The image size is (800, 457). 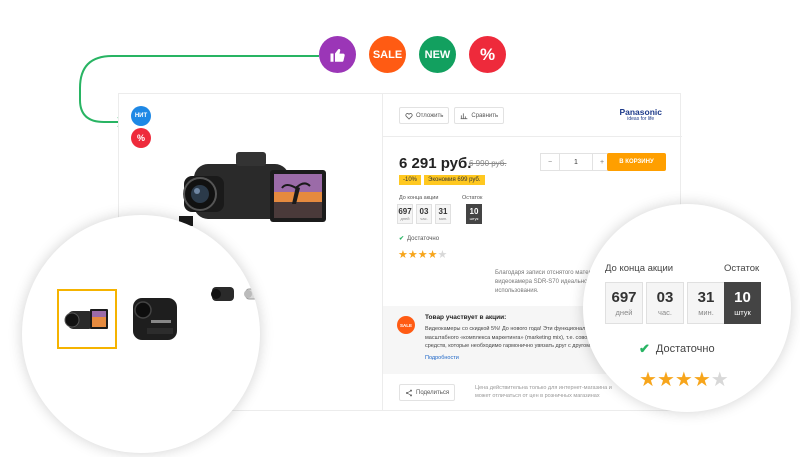 I want to click on camera-thumb-image, so click(x=86, y=319).